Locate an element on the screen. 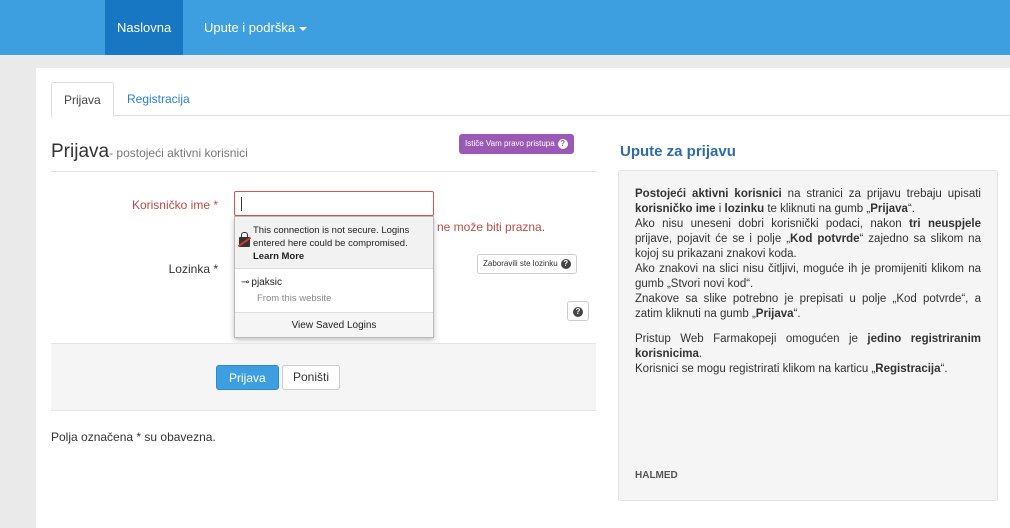 This screenshot has height=528, width=1010. access-expiry-badge: Ističe Vam pravo pristupa? is located at coordinates (516, 144).